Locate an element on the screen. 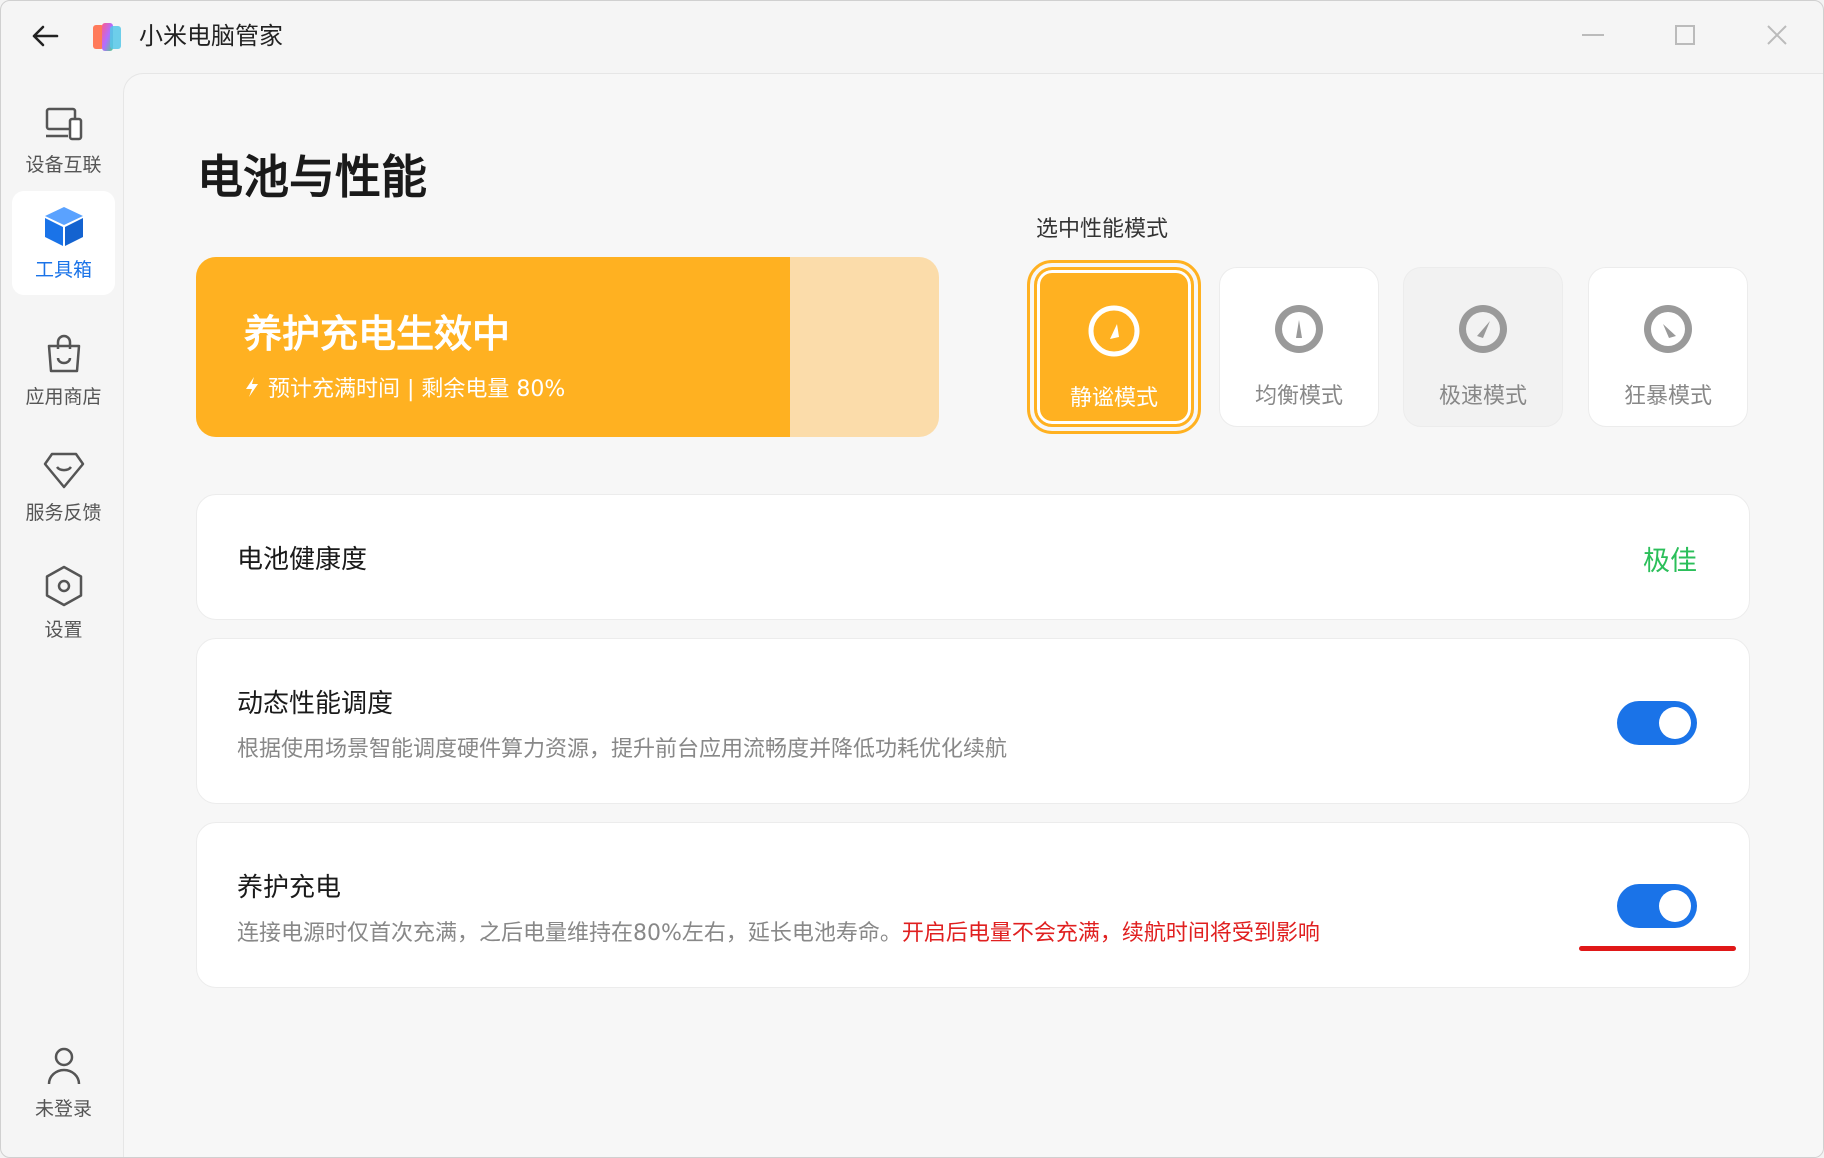 This screenshot has width=1824, height=1158. care-charging-title: 养护充电 is located at coordinates (289, 888).